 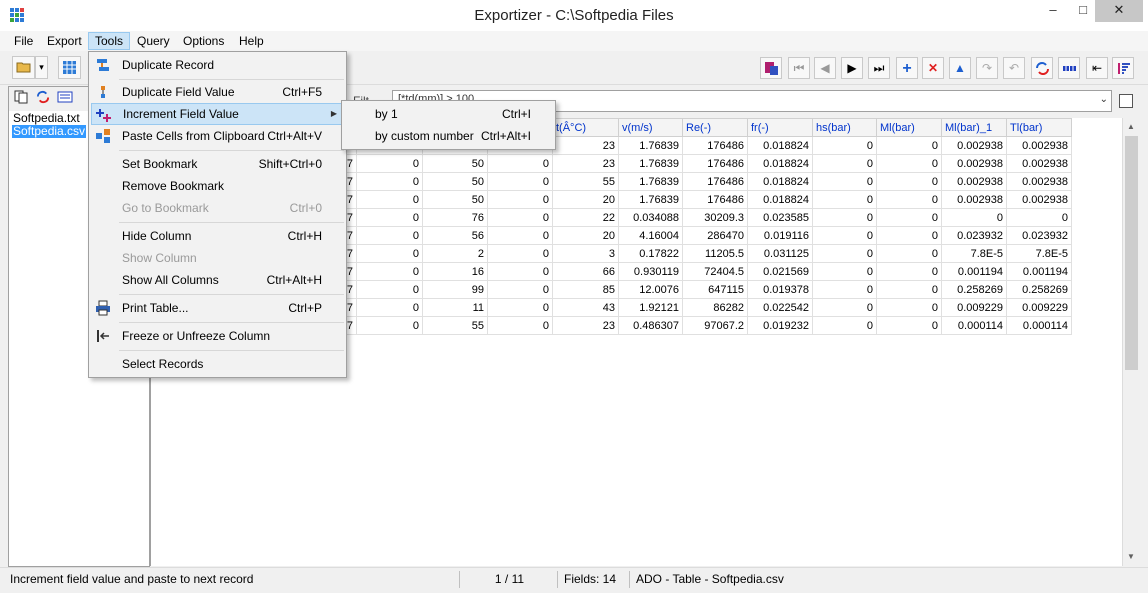 What do you see at coordinates (217, 364) in the screenshot?
I see `menu-item-select-records: Select Records` at bounding box center [217, 364].